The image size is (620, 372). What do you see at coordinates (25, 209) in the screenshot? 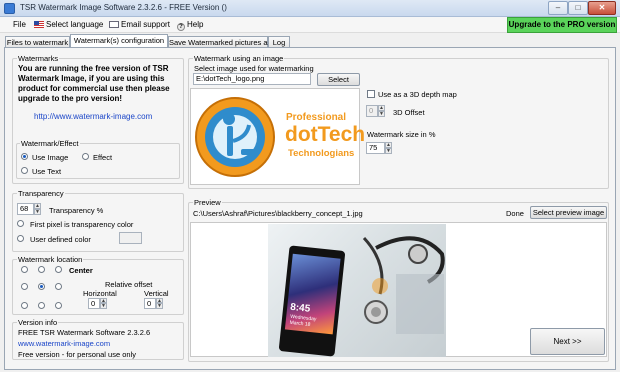
I see `transparency-input: 68` at bounding box center [25, 209].